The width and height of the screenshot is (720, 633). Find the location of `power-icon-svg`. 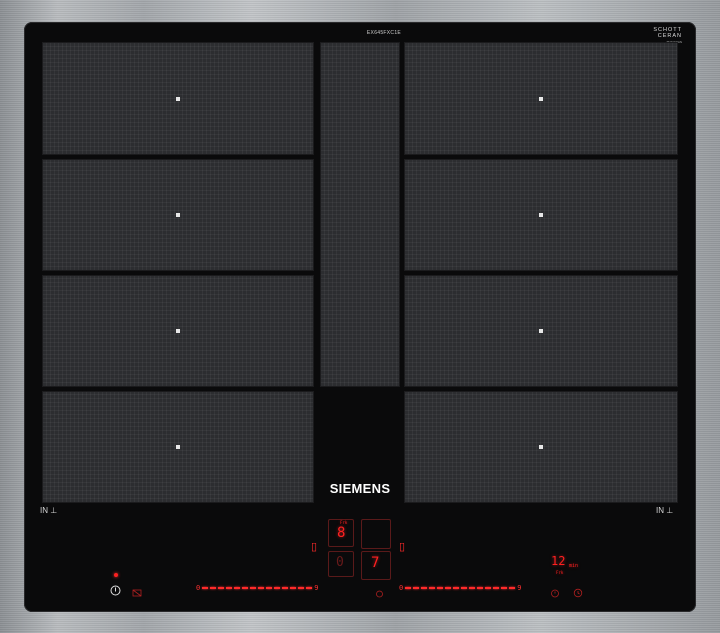

power-icon-svg is located at coordinates (115, 590).